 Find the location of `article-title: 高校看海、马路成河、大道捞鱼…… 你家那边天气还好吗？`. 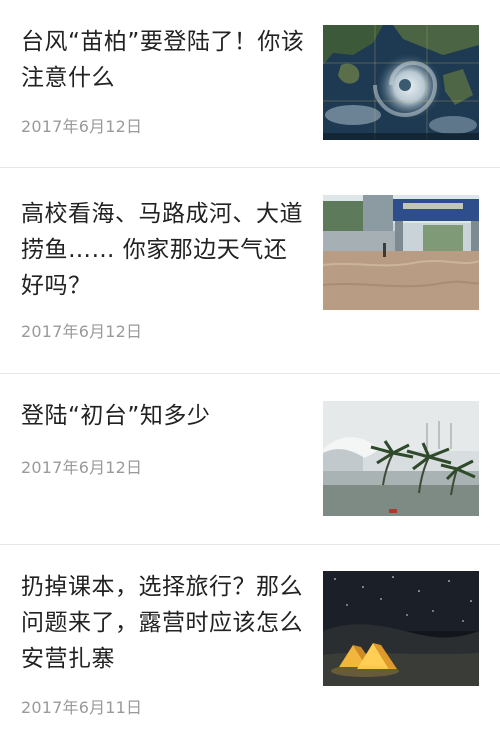

article-title: 高校看海、马路成河、大道捞鱼…… 你家那边天气还好吗？ is located at coordinates (162, 250).